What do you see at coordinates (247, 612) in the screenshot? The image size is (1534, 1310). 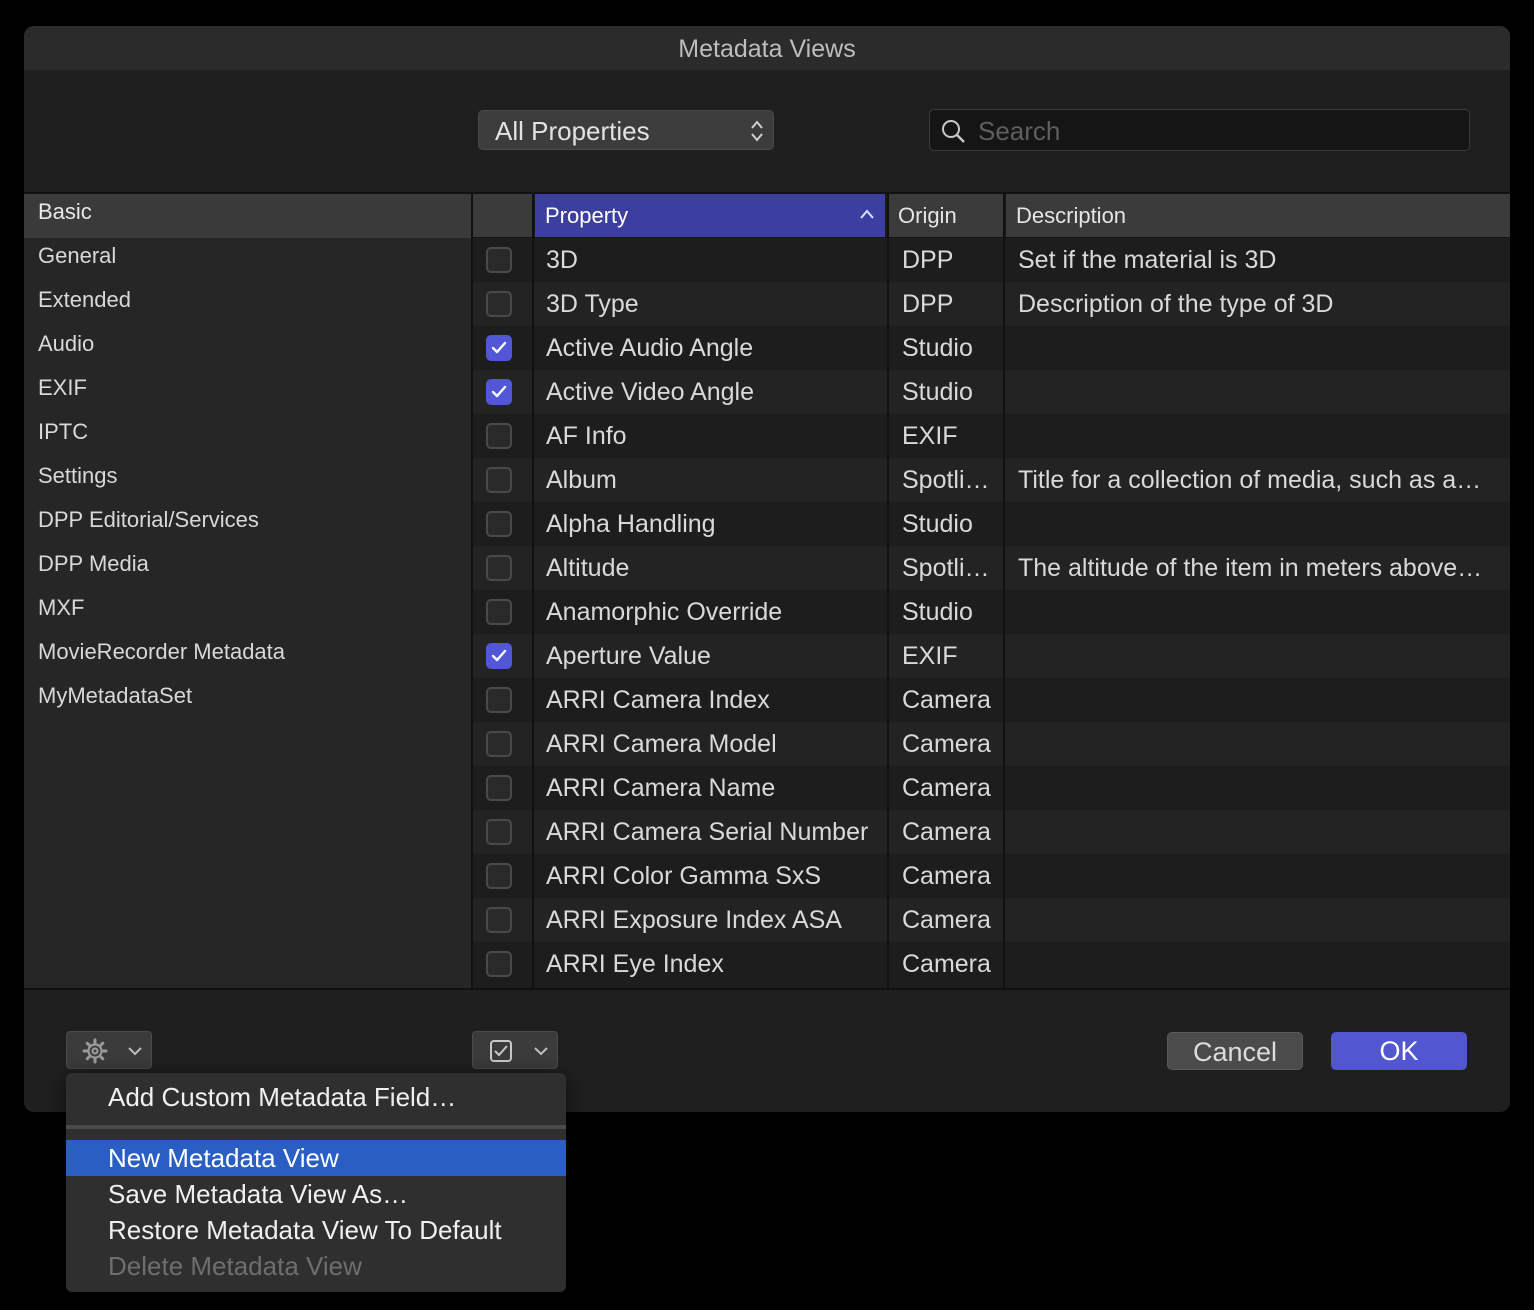 I see `sidebar-item: MXF` at bounding box center [247, 612].